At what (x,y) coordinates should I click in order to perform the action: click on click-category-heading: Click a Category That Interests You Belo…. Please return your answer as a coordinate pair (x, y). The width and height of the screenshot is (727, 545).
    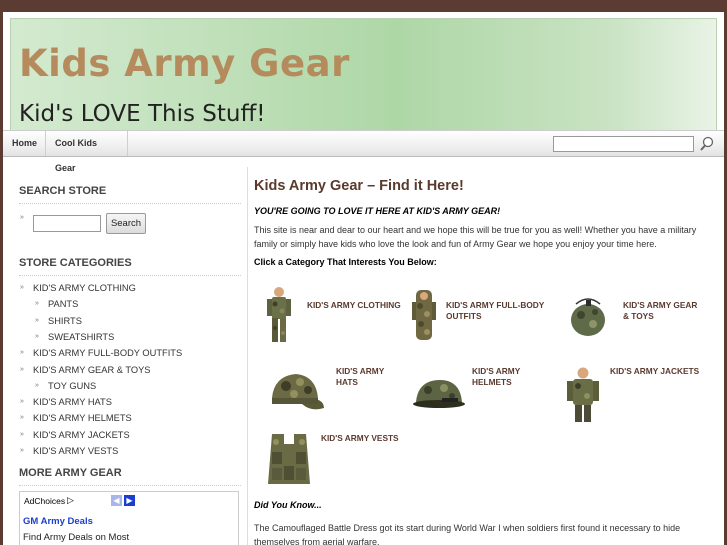
    Looking at the image, I should click on (345, 262).